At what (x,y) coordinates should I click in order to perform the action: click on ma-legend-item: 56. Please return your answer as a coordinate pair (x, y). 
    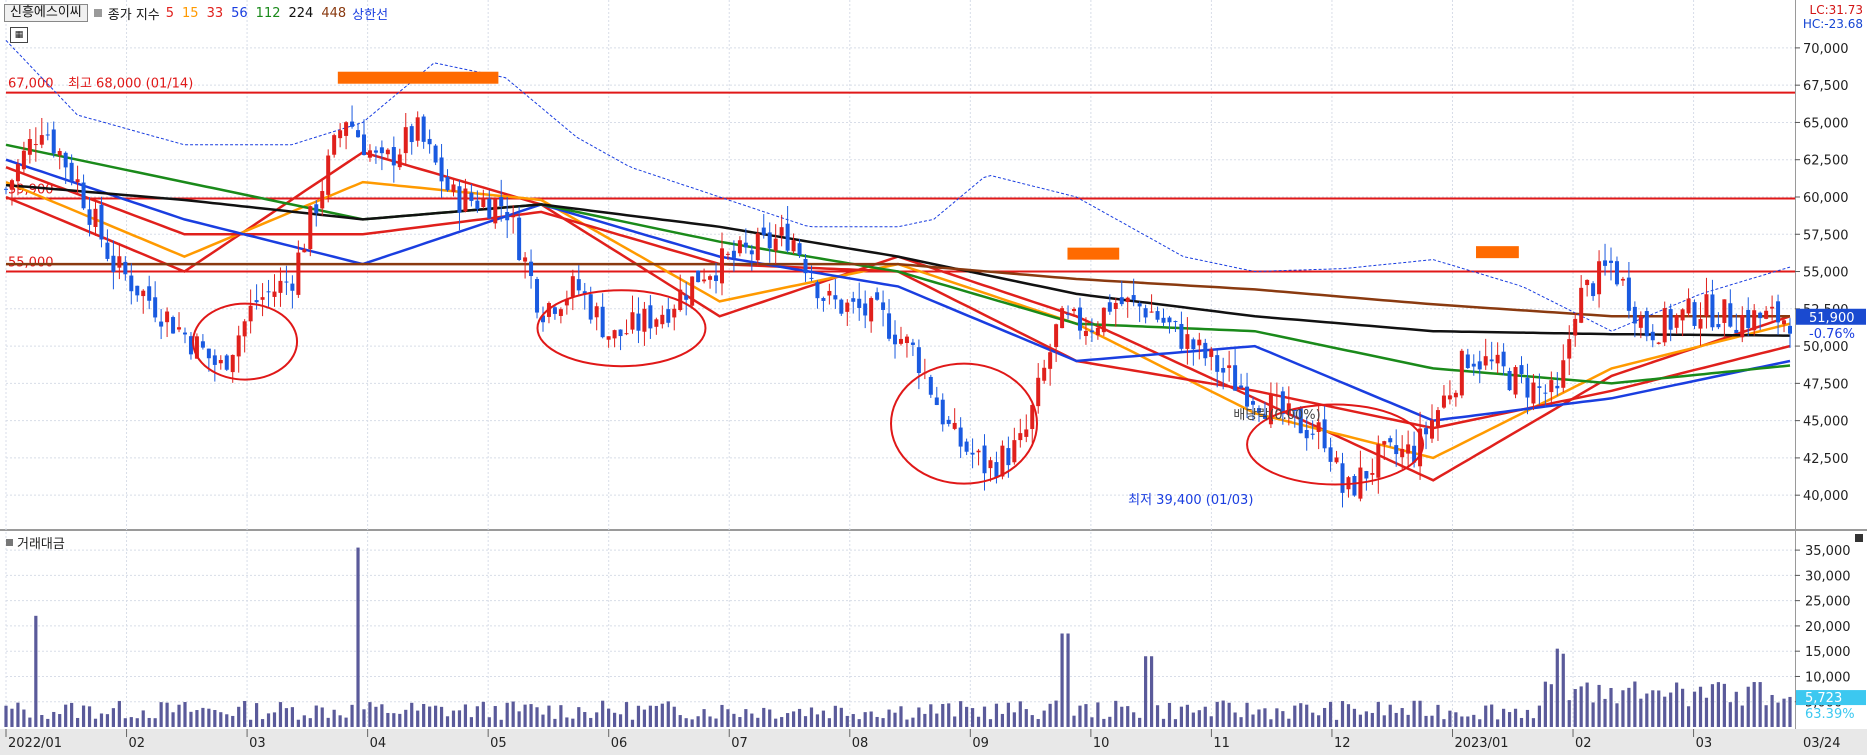
    Looking at the image, I should click on (239, 13).